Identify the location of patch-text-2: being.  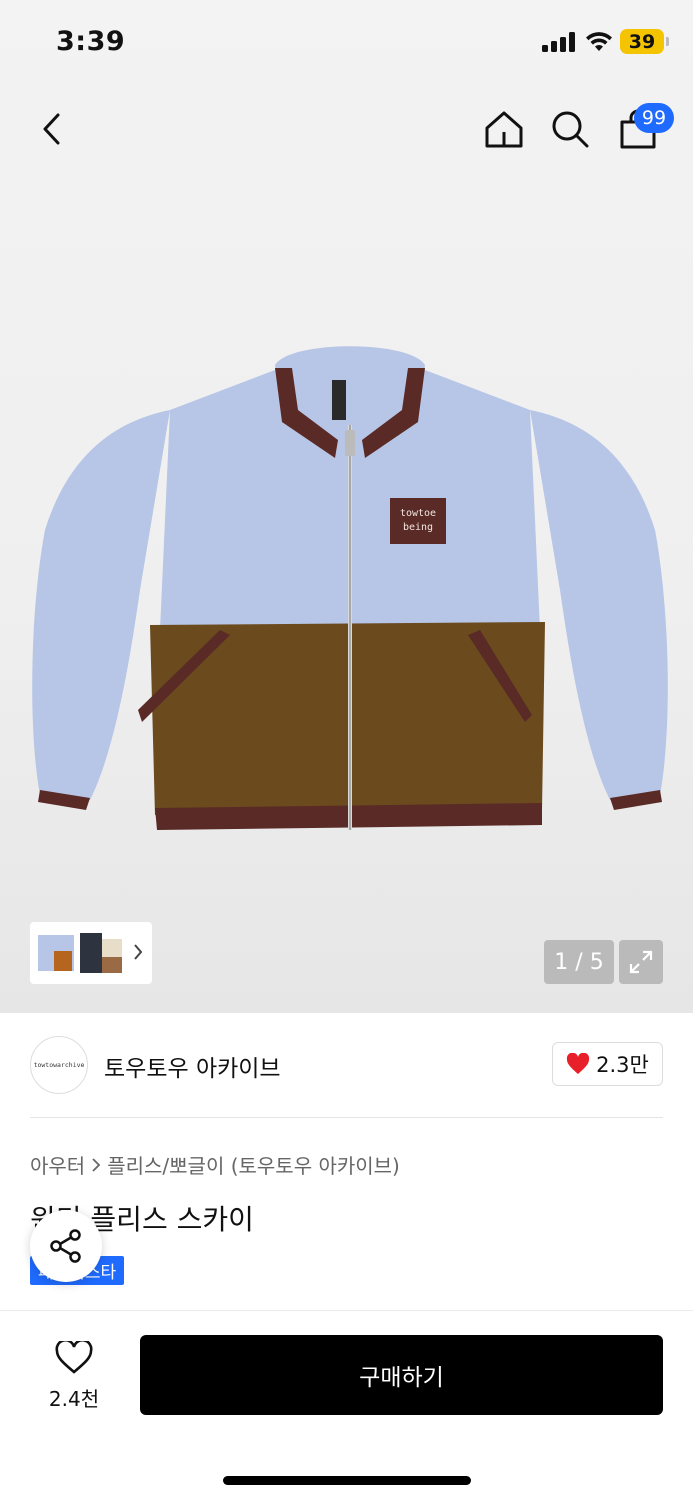
(418, 527).